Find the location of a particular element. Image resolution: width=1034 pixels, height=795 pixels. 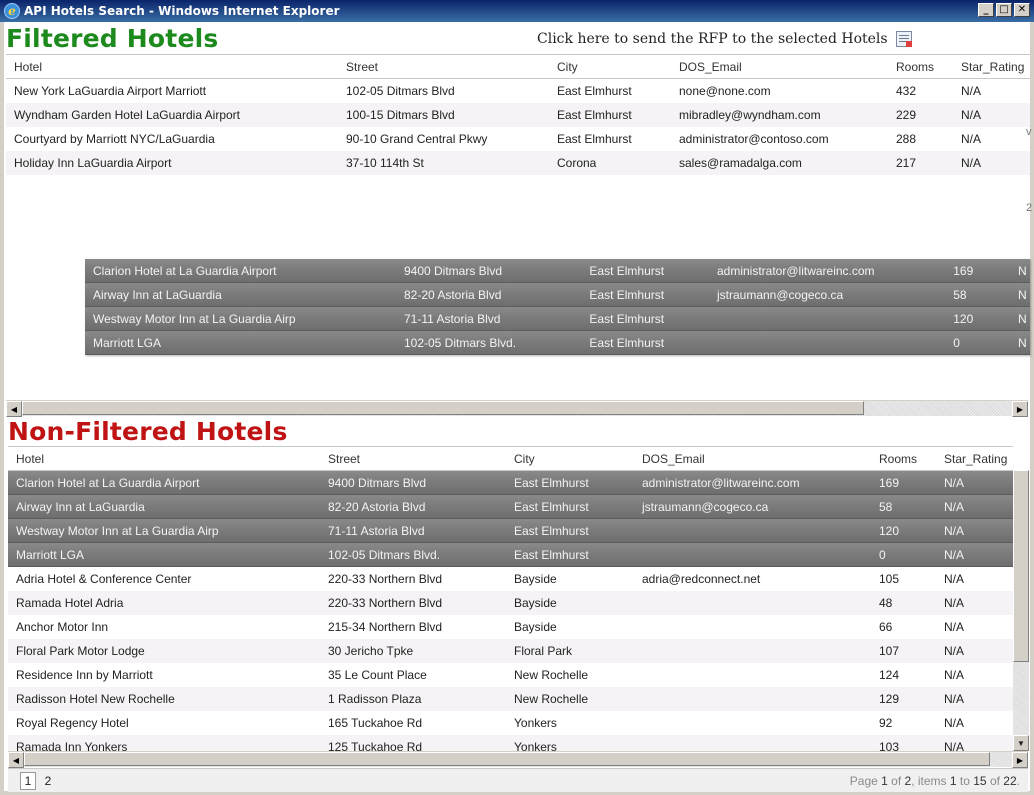

close-button: ✕ is located at coordinates (1022, 10).